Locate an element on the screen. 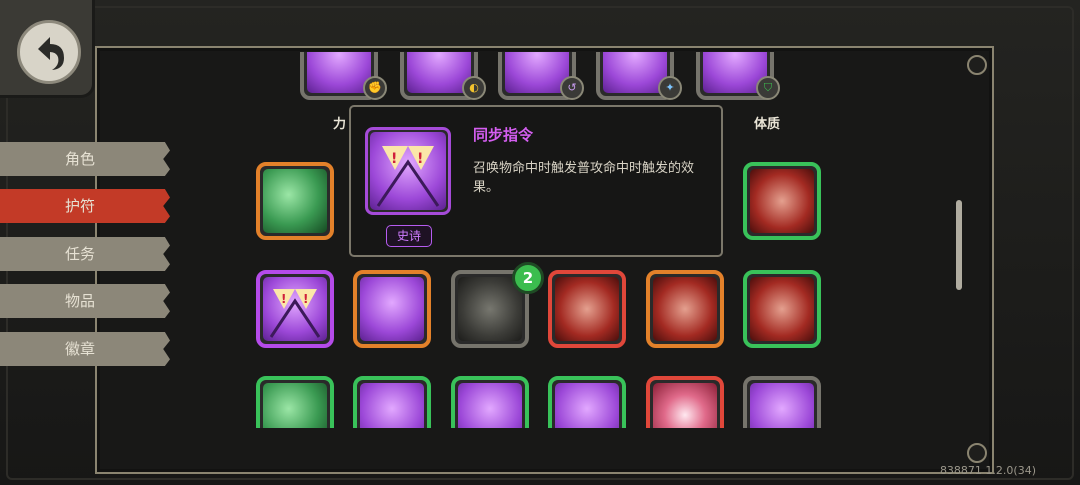  tab-label: 角色 is located at coordinates (80, 159).